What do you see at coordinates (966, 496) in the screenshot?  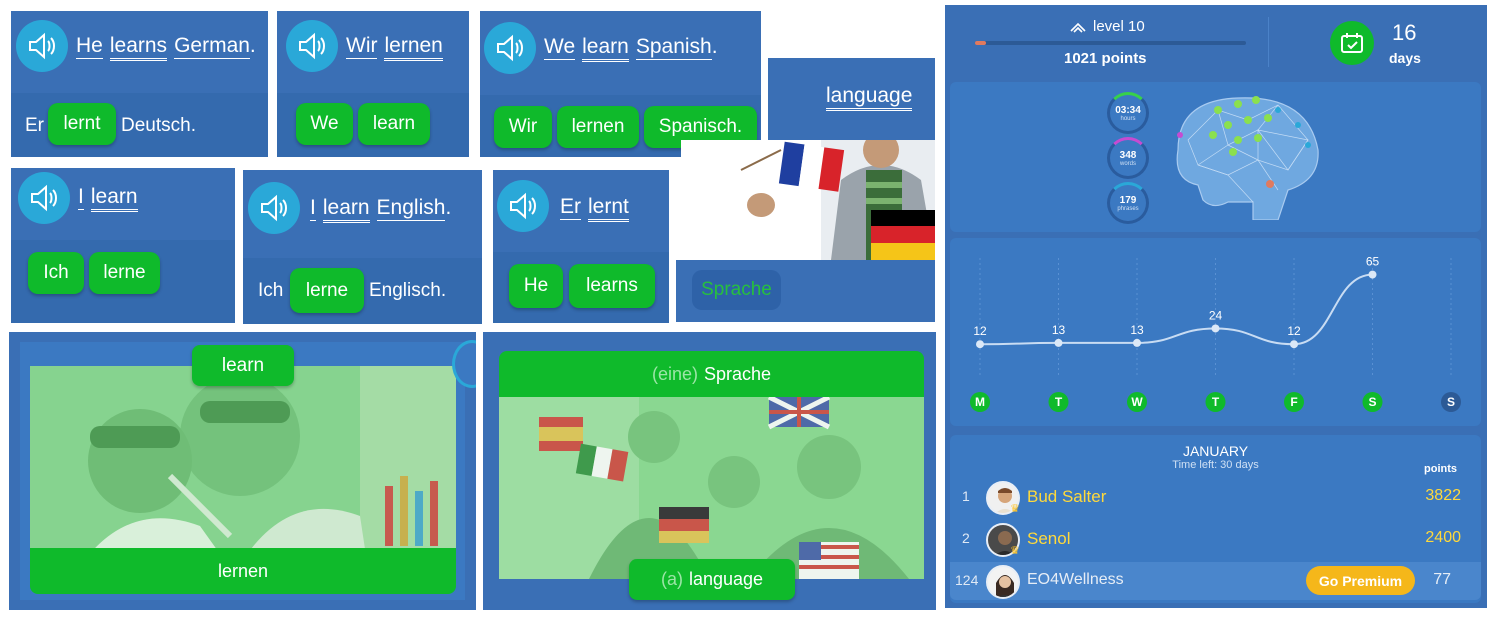 I see `rank: 1` at bounding box center [966, 496].